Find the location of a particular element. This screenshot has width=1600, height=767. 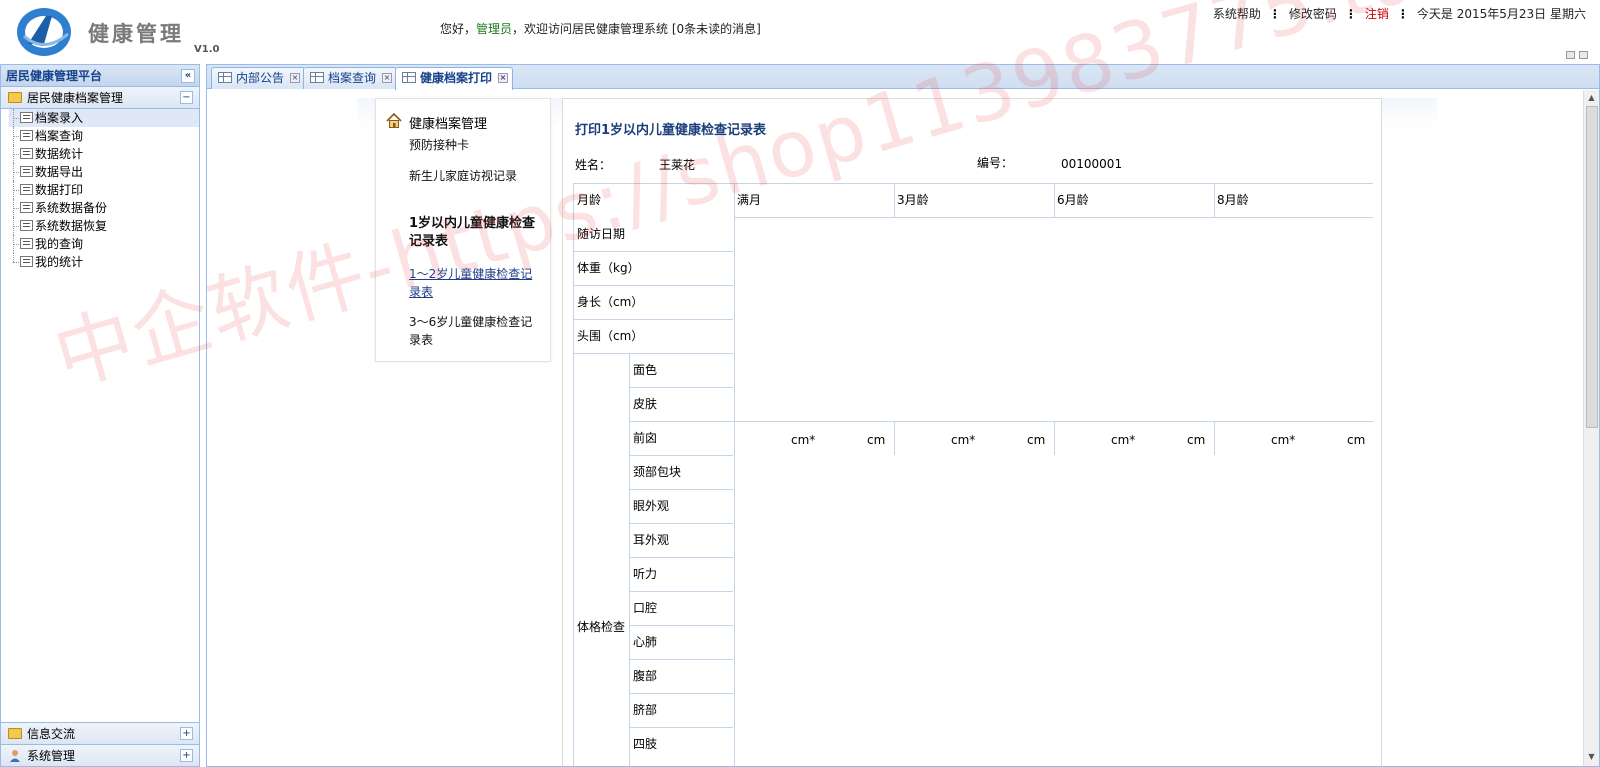

sidebar-item-label: 数据导出 is located at coordinates (59, 172).